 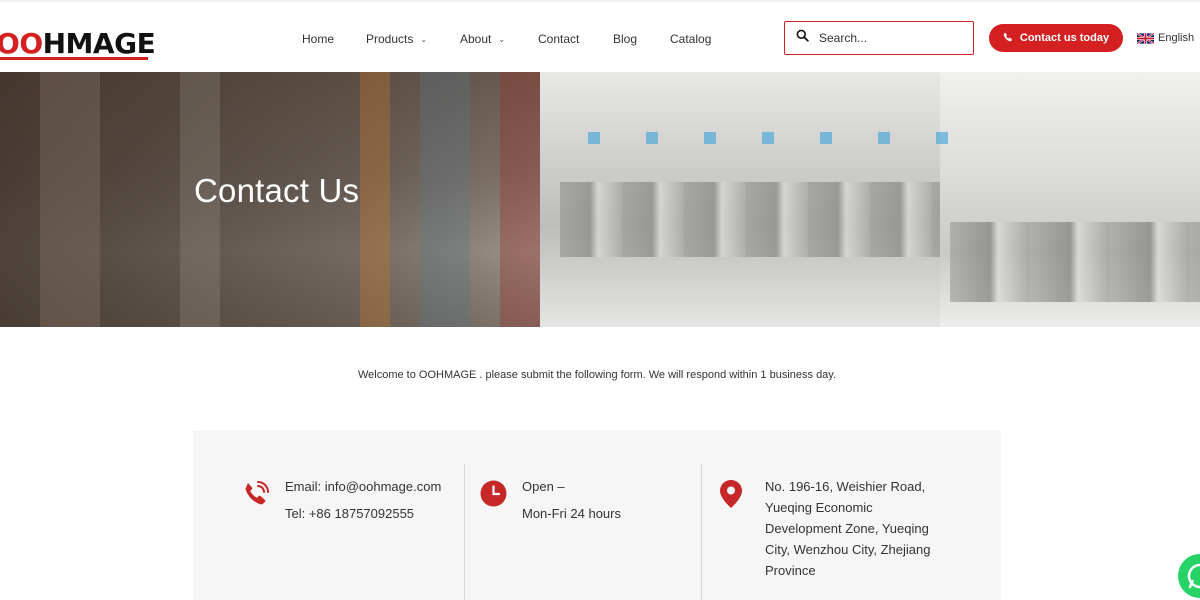 What do you see at coordinates (396, 39) in the screenshot?
I see `nav-products: Products ⌄` at bounding box center [396, 39].